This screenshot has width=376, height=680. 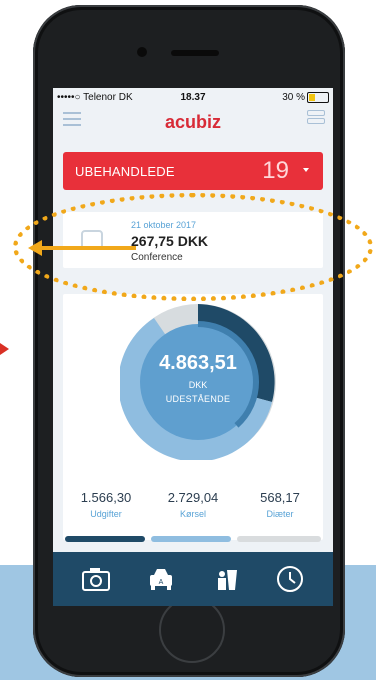 I want to click on home-button, so click(x=192, y=630).